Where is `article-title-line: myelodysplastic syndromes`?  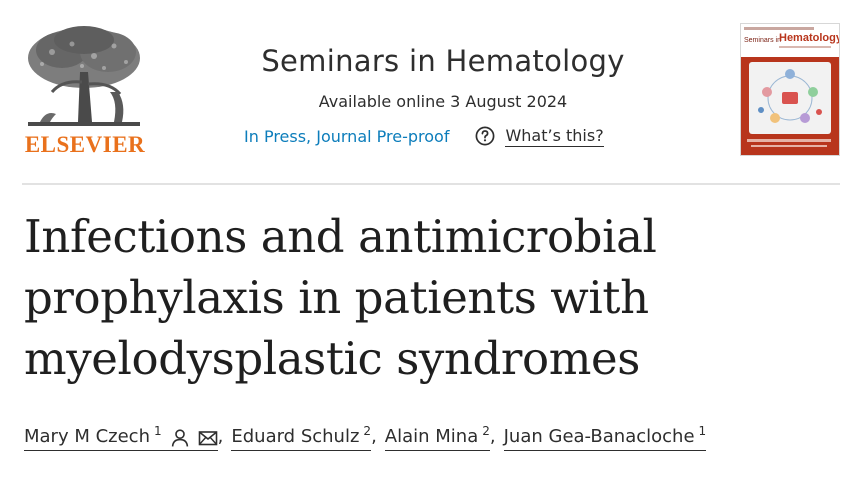
article-title-line: myelodysplastic syndromes is located at coordinates (332, 358).